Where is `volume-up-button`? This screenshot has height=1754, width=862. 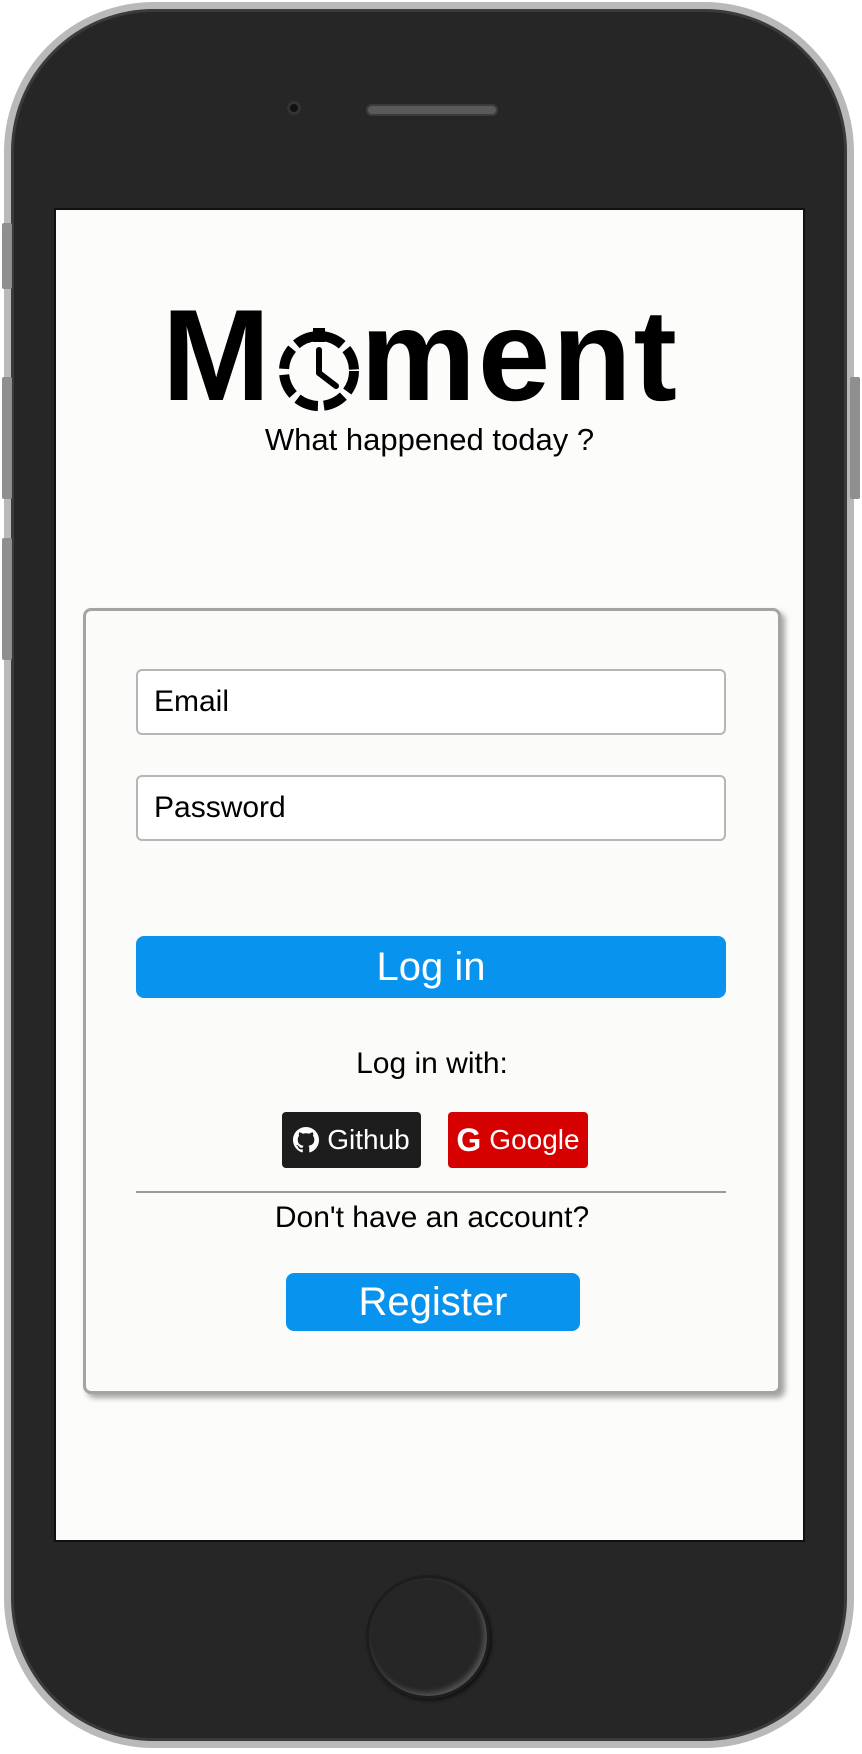 volume-up-button is located at coordinates (7, 438).